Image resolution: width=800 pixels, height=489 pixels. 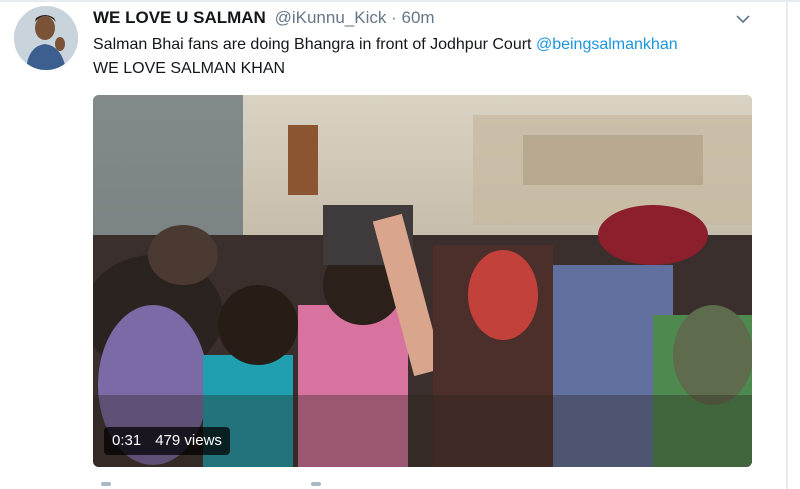 I want to click on video-info-badge: 0:31 479 views, so click(x=167, y=441).